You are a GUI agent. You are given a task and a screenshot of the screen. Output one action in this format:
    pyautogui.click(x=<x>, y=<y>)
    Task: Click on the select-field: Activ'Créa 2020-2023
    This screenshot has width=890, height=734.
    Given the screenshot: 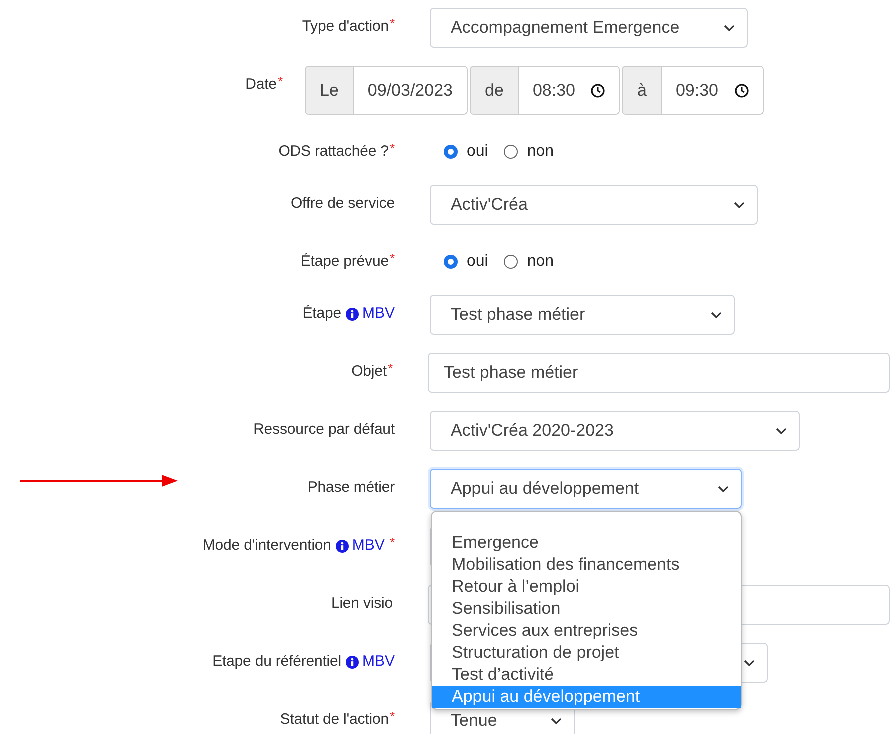 What is the action you would take?
    pyautogui.click(x=615, y=431)
    